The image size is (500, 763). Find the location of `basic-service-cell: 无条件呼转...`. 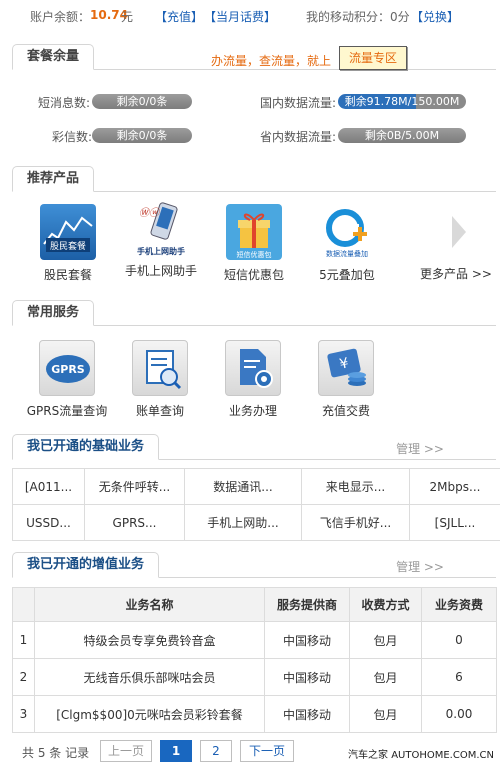

basic-service-cell: 无条件呼转... is located at coordinates (134, 486).